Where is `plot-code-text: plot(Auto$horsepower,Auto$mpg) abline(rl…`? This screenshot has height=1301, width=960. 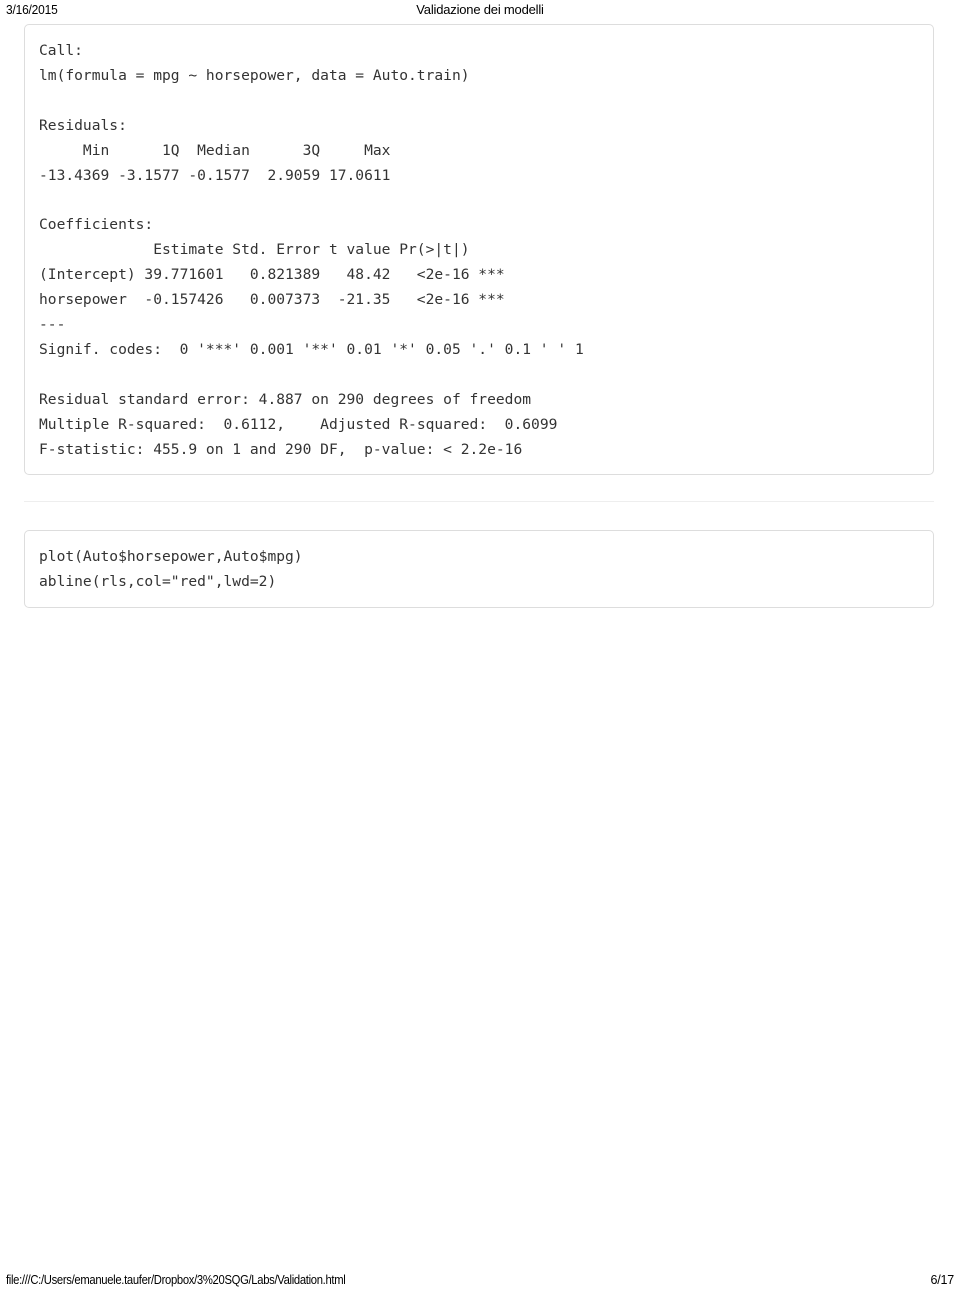
plot-code-text: plot(Auto$horsepower,Auto$mpg) abline(rl… is located at coordinates (171, 569).